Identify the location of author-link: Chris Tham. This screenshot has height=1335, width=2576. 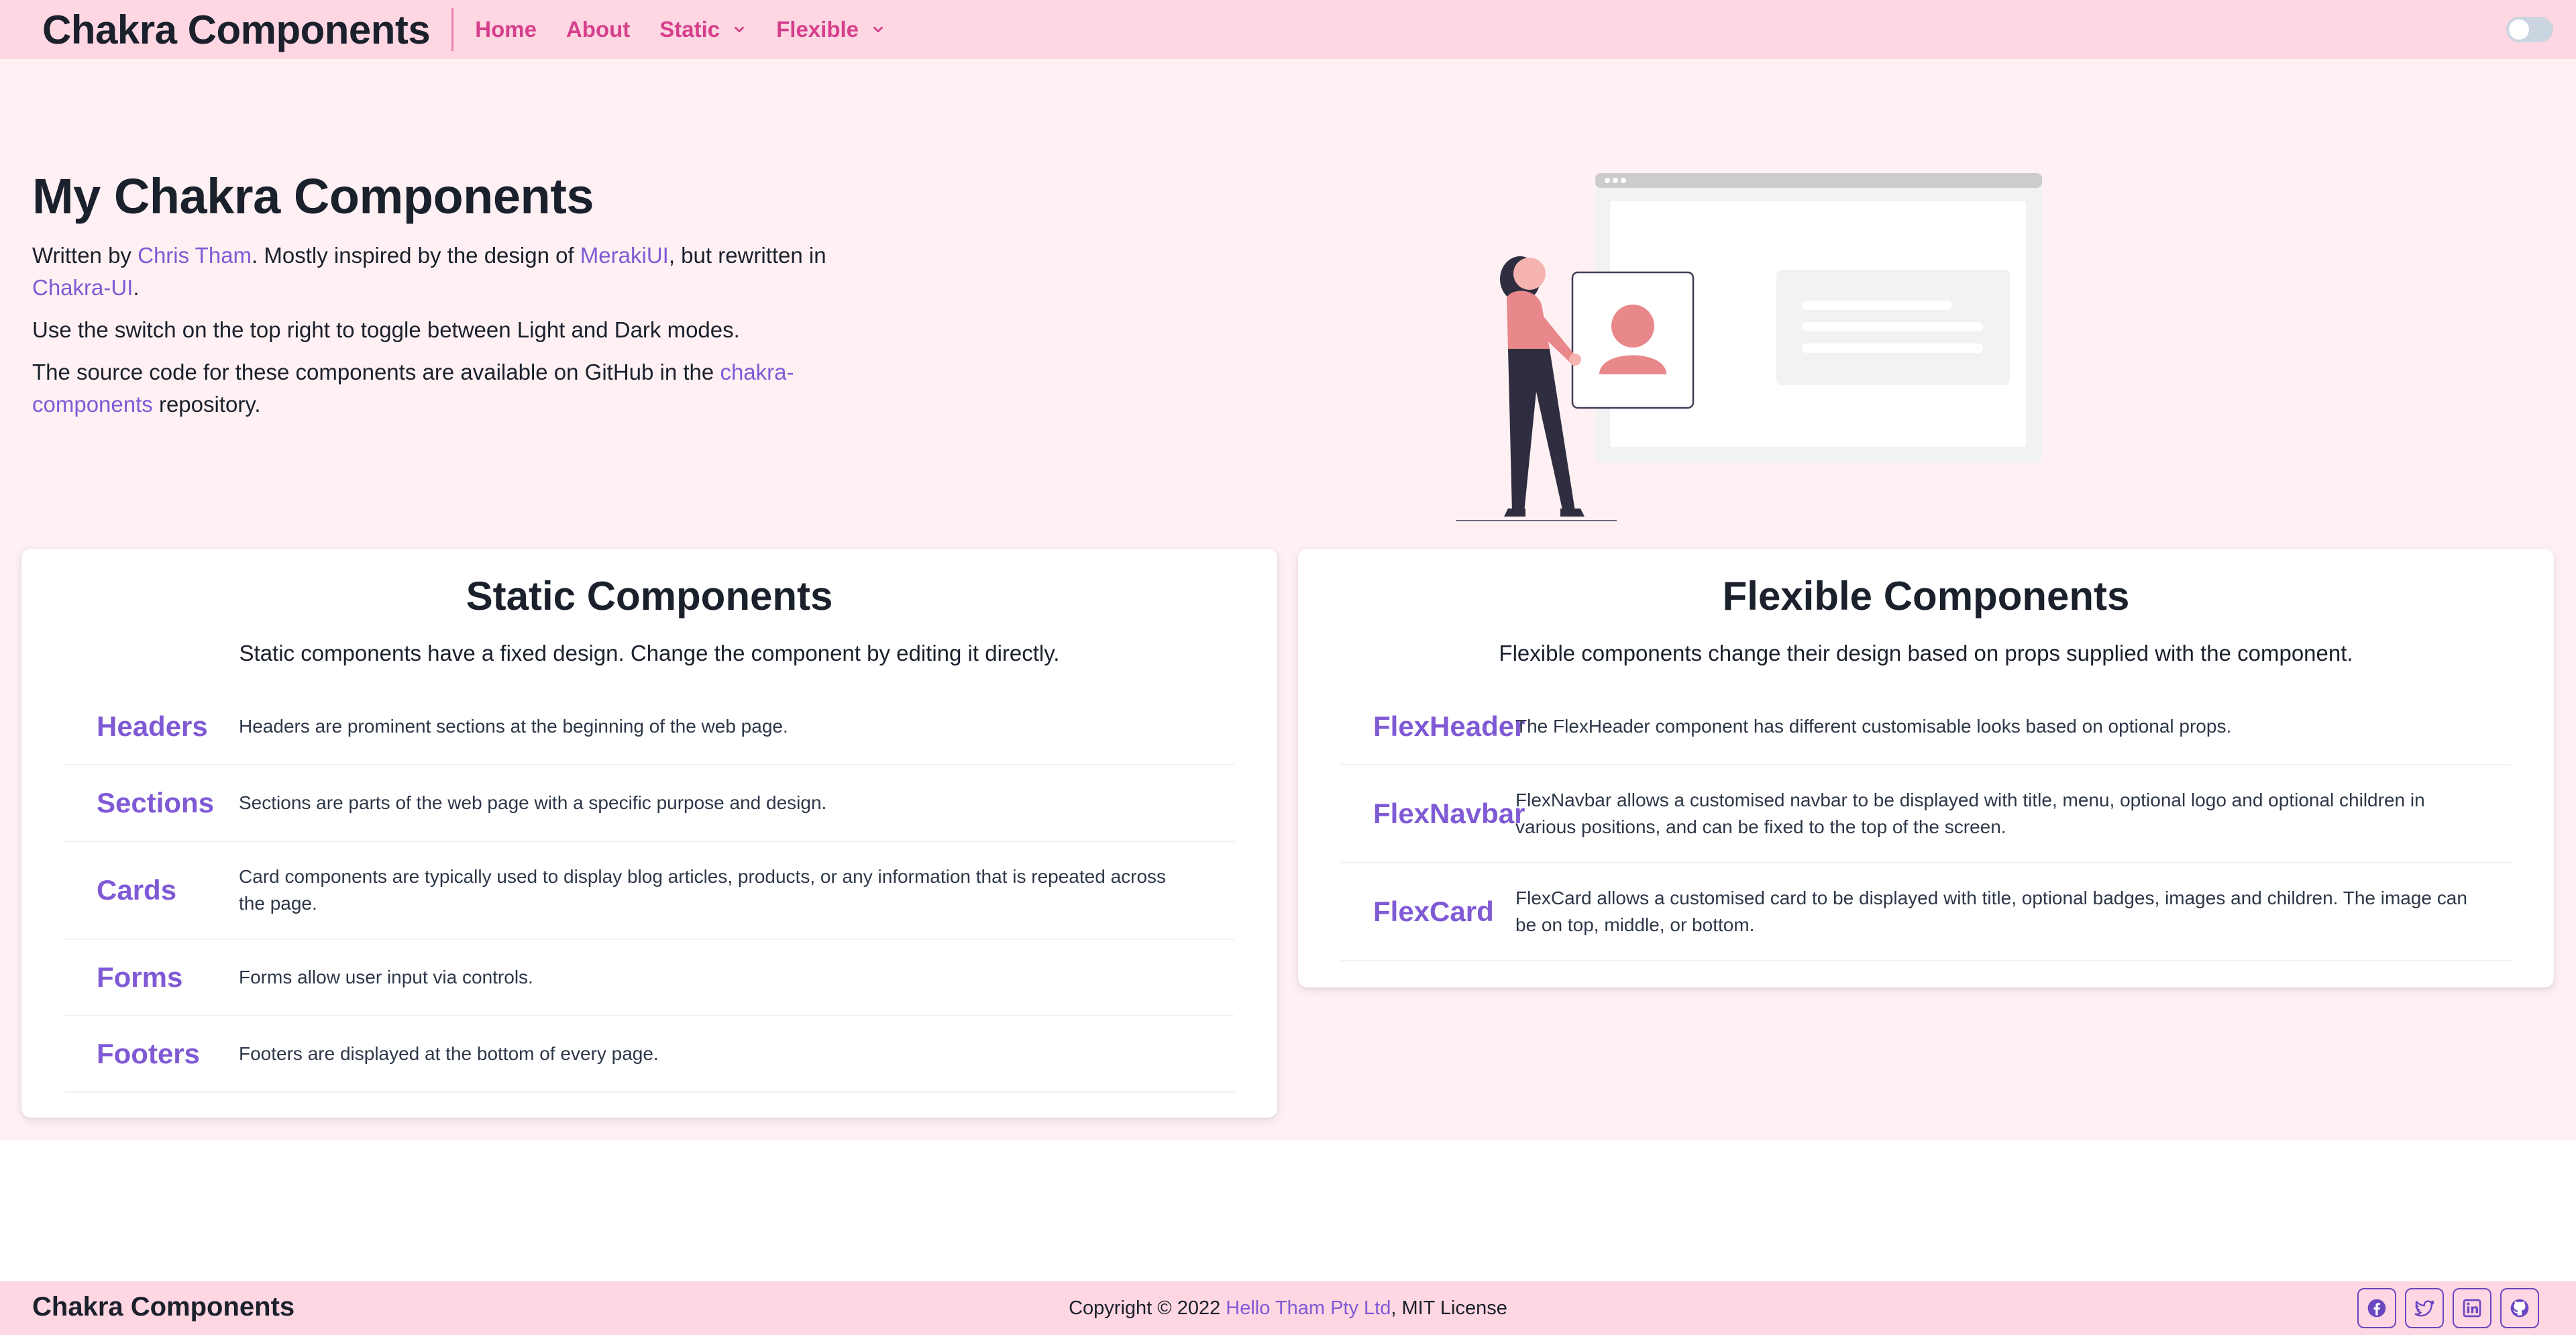
(195, 255).